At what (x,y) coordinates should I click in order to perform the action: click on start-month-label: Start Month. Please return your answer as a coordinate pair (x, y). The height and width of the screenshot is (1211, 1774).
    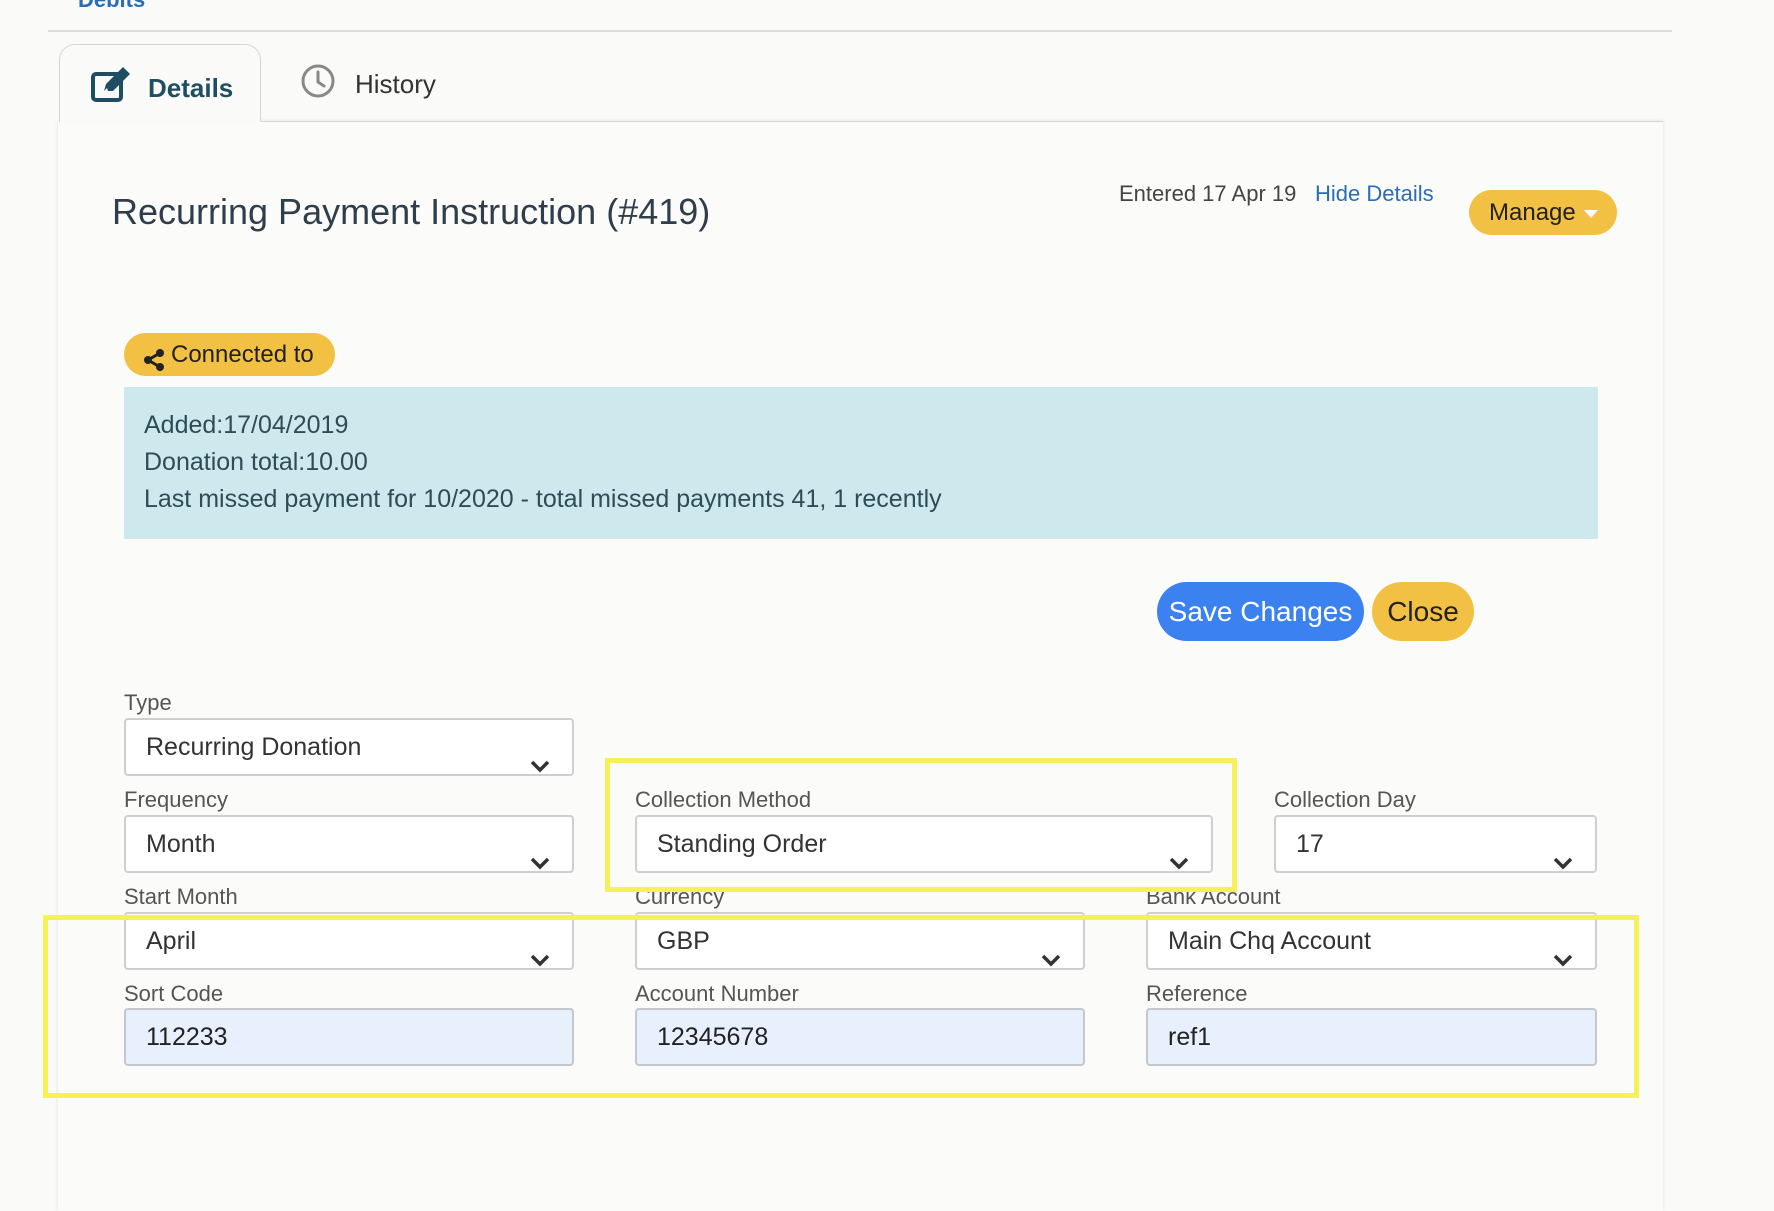
    Looking at the image, I should click on (181, 896).